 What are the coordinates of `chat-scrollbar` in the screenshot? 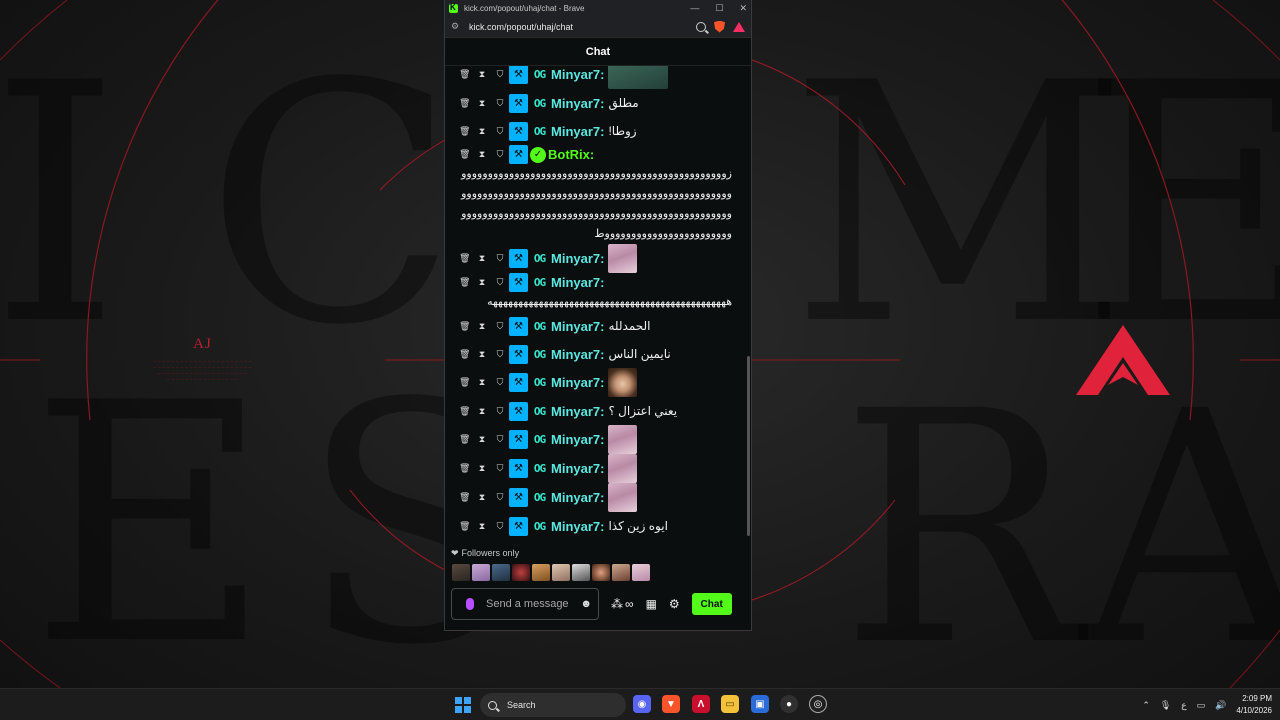 It's located at (748, 446).